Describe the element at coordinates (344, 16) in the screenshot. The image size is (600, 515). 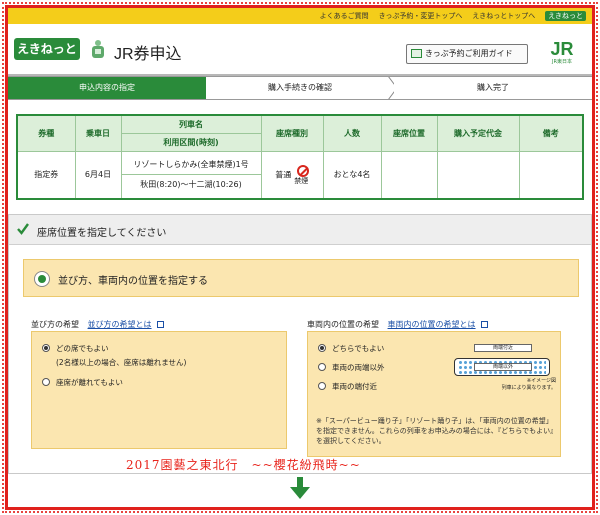
I see `faq-link: よくあるご質問` at that location.